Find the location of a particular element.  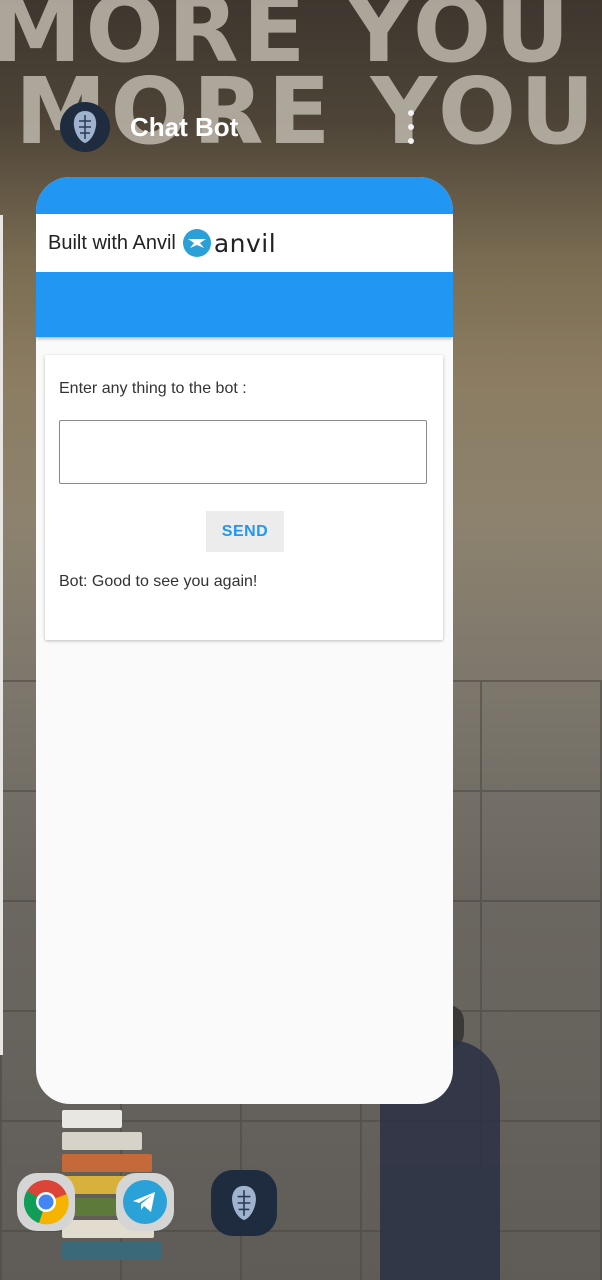

built-with-anvil-banner: Built with Anvil anvil is located at coordinates (244, 243).